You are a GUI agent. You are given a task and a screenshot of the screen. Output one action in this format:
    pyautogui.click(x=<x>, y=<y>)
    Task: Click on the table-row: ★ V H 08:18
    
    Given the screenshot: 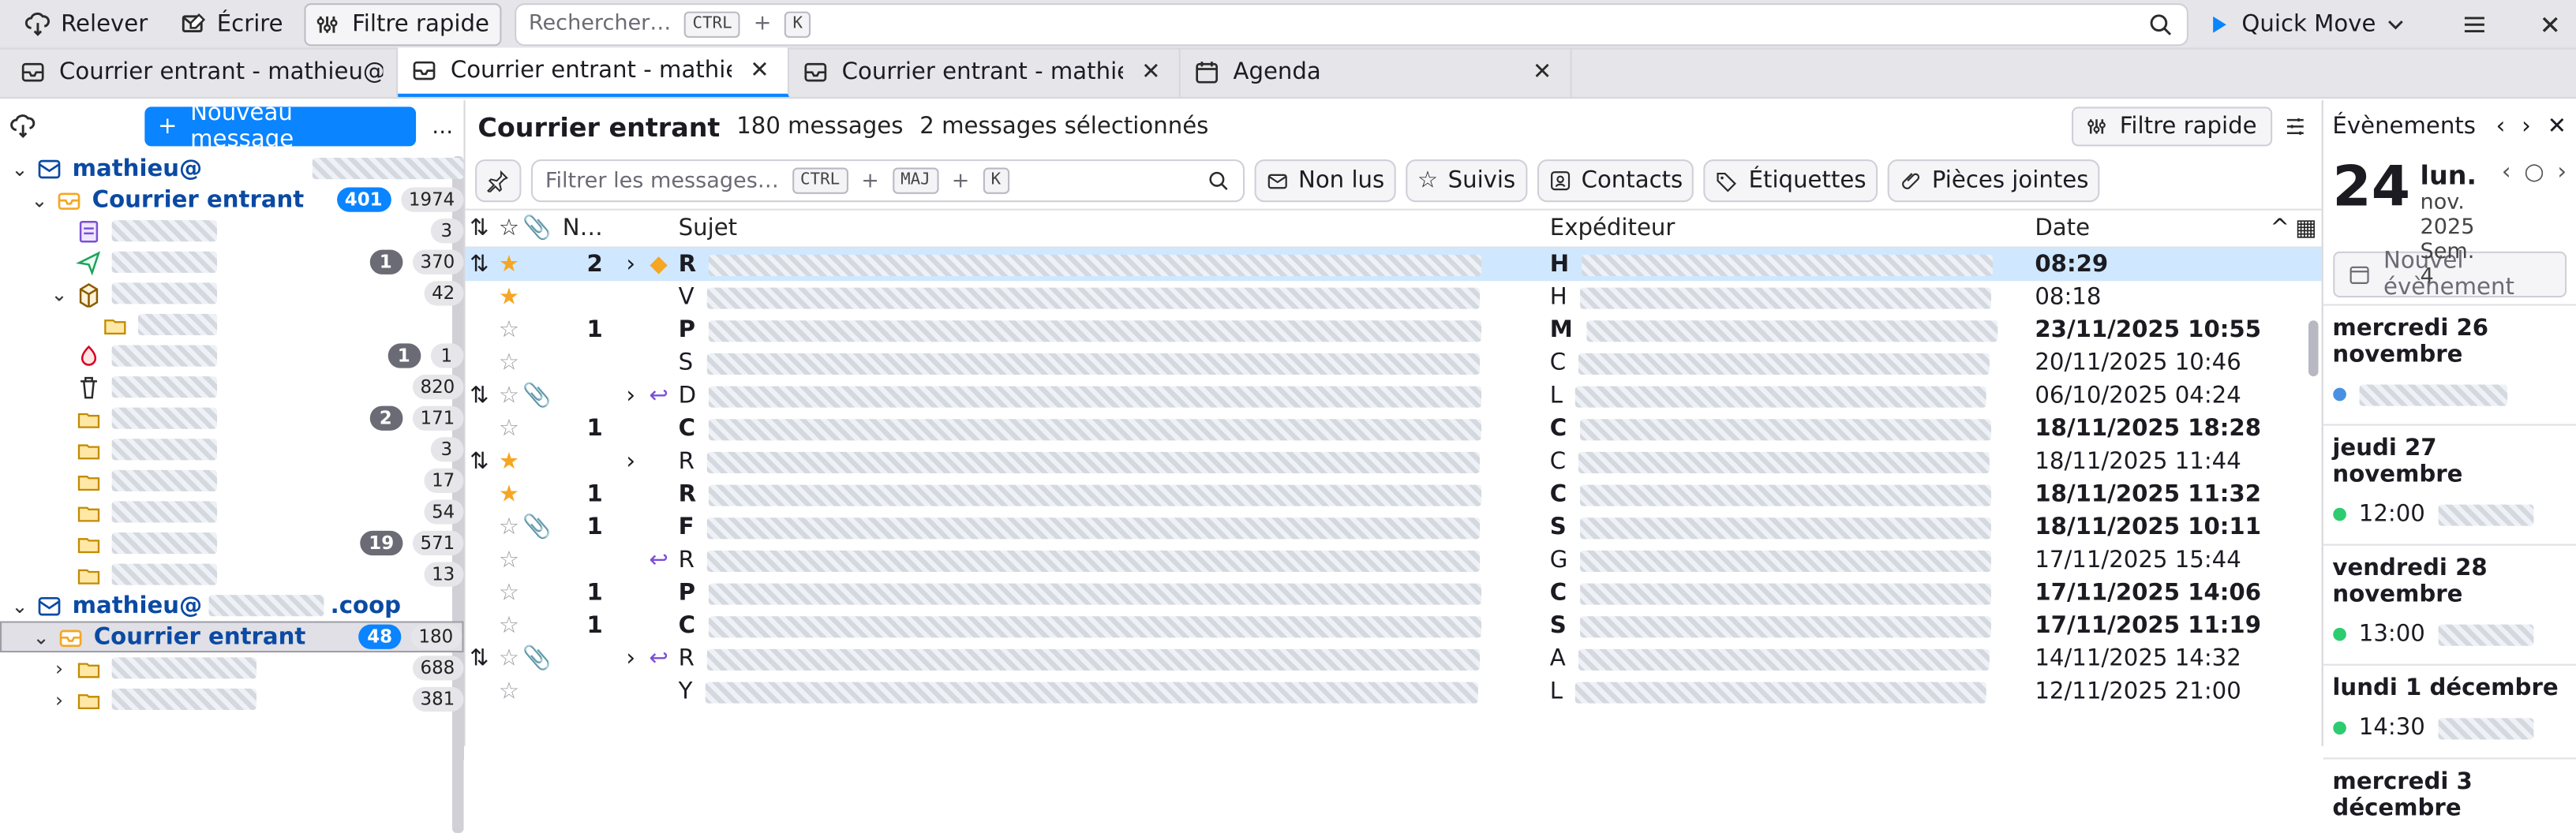 What is the action you would take?
    pyautogui.click(x=1393, y=297)
    